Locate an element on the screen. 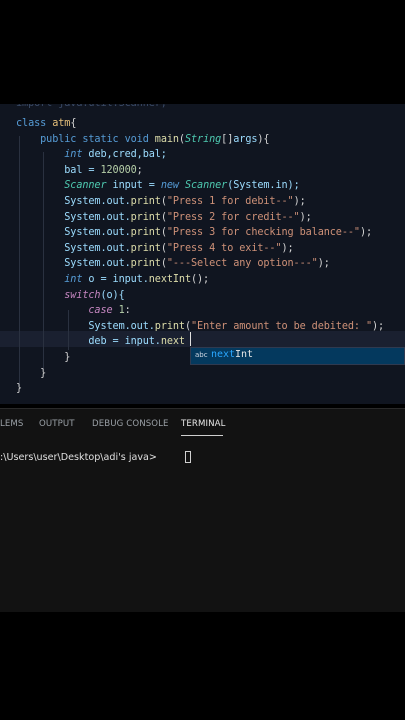 Image resolution: width=405 pixels, height=720 pixels. code-line-active: deb = input.next is located at coordinates (100, 342).